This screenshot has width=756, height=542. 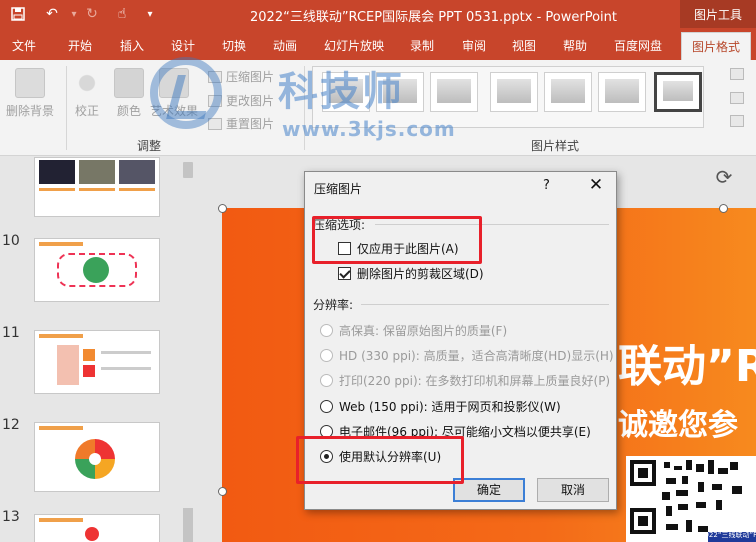 What do you see at coordinates (339, 225) in the screenshot?
I see `compress-options-label: 压缩选项:` at bounding box center [339, 225].